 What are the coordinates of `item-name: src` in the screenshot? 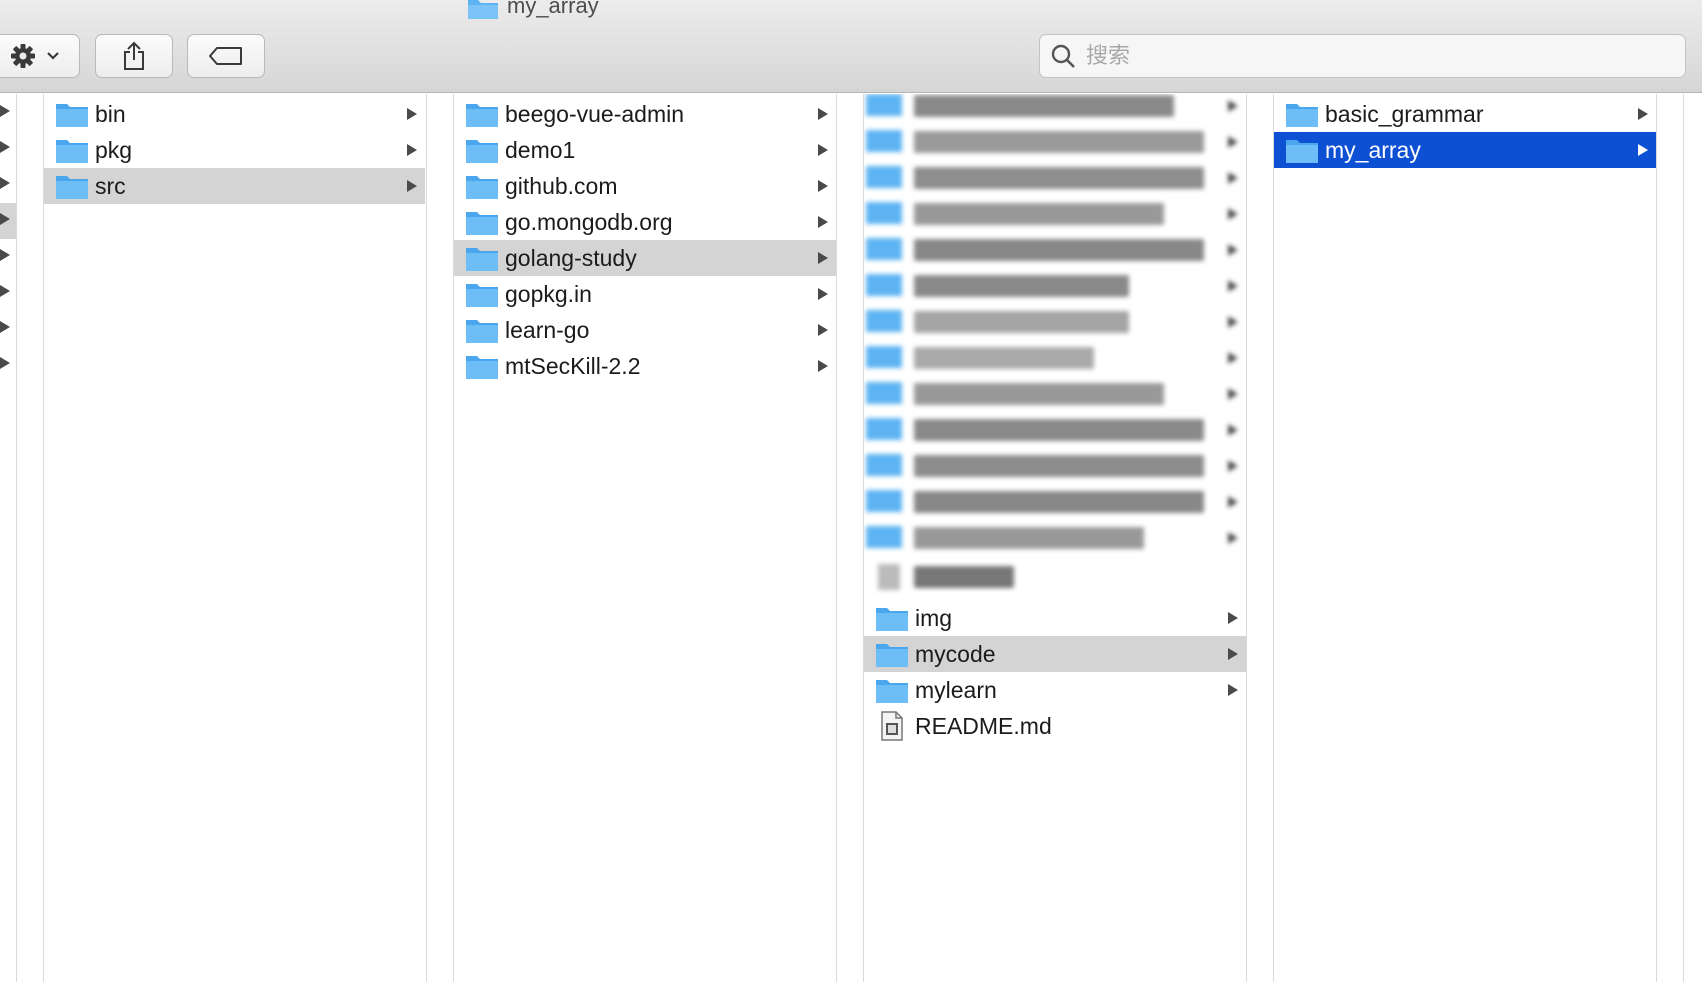 It's located at (110, 186).